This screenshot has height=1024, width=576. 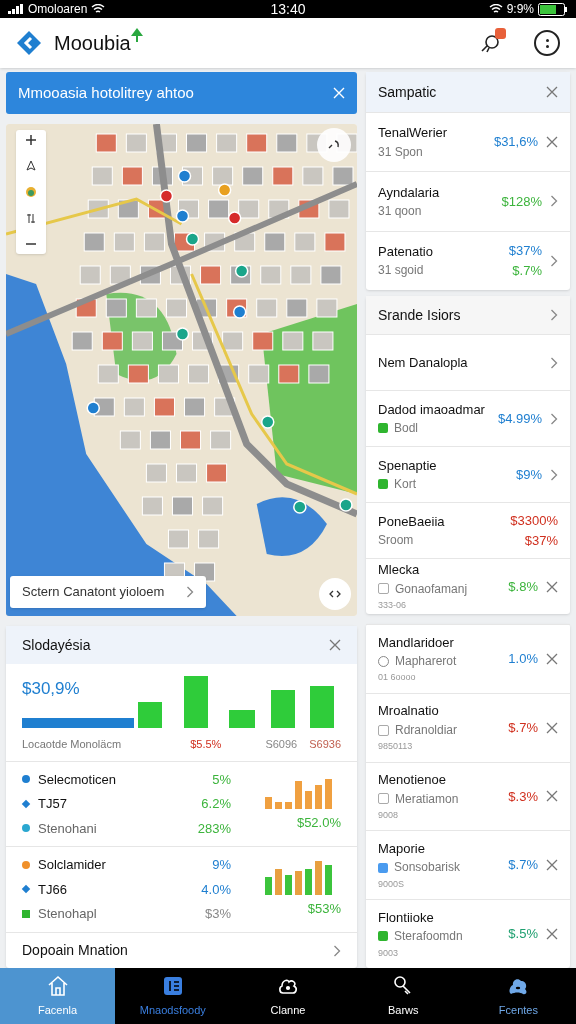 What do you see at coordinates (181, 950) in the screenshot?
I see `footer-link: Dopoain Mnation` at bounding box center [181, 950].